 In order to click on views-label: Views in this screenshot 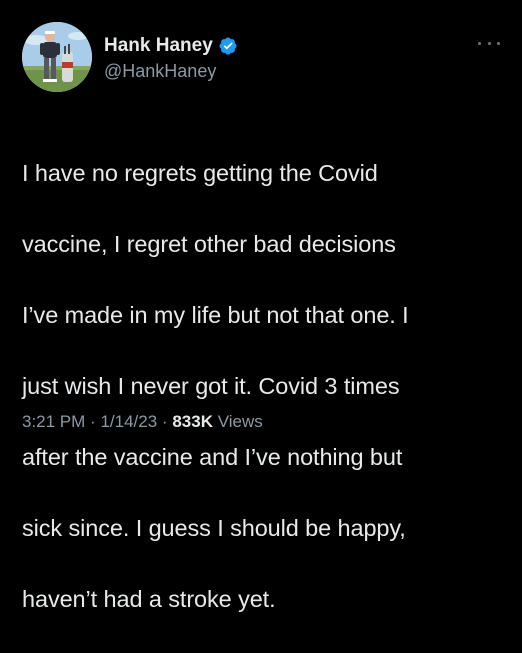, I will do `click(240, 421)`.